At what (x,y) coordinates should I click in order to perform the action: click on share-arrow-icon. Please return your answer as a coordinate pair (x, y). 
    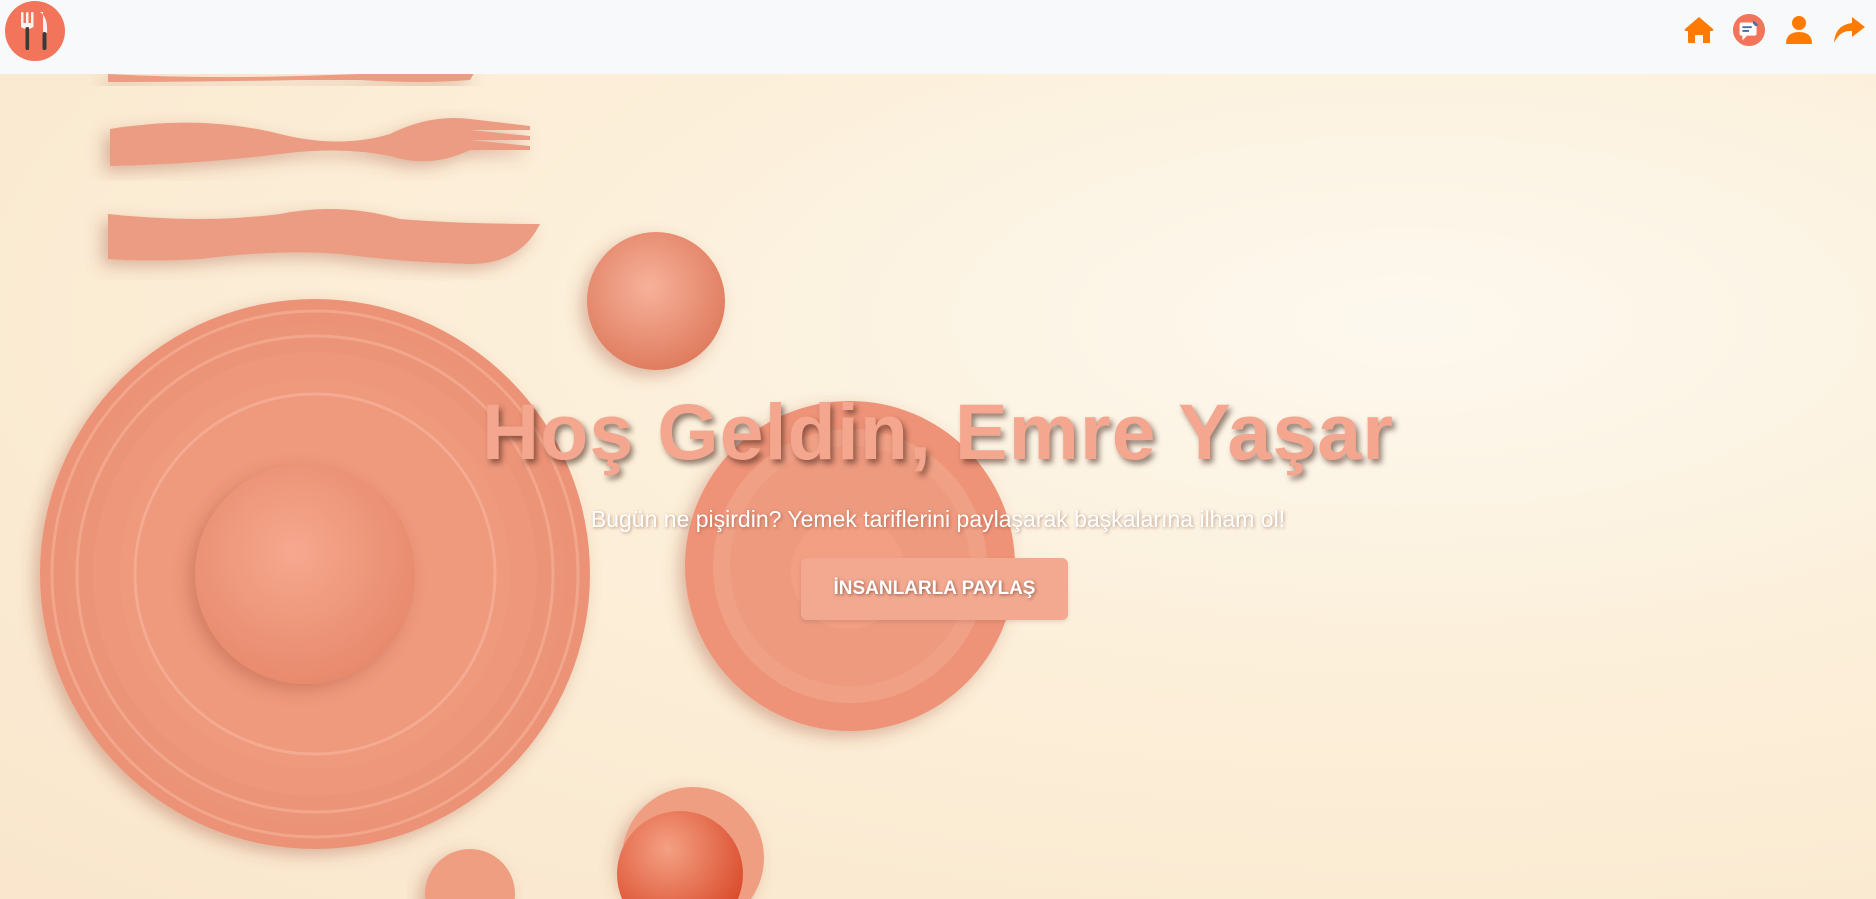
    Looking at the image, I should click on (1849, 30).